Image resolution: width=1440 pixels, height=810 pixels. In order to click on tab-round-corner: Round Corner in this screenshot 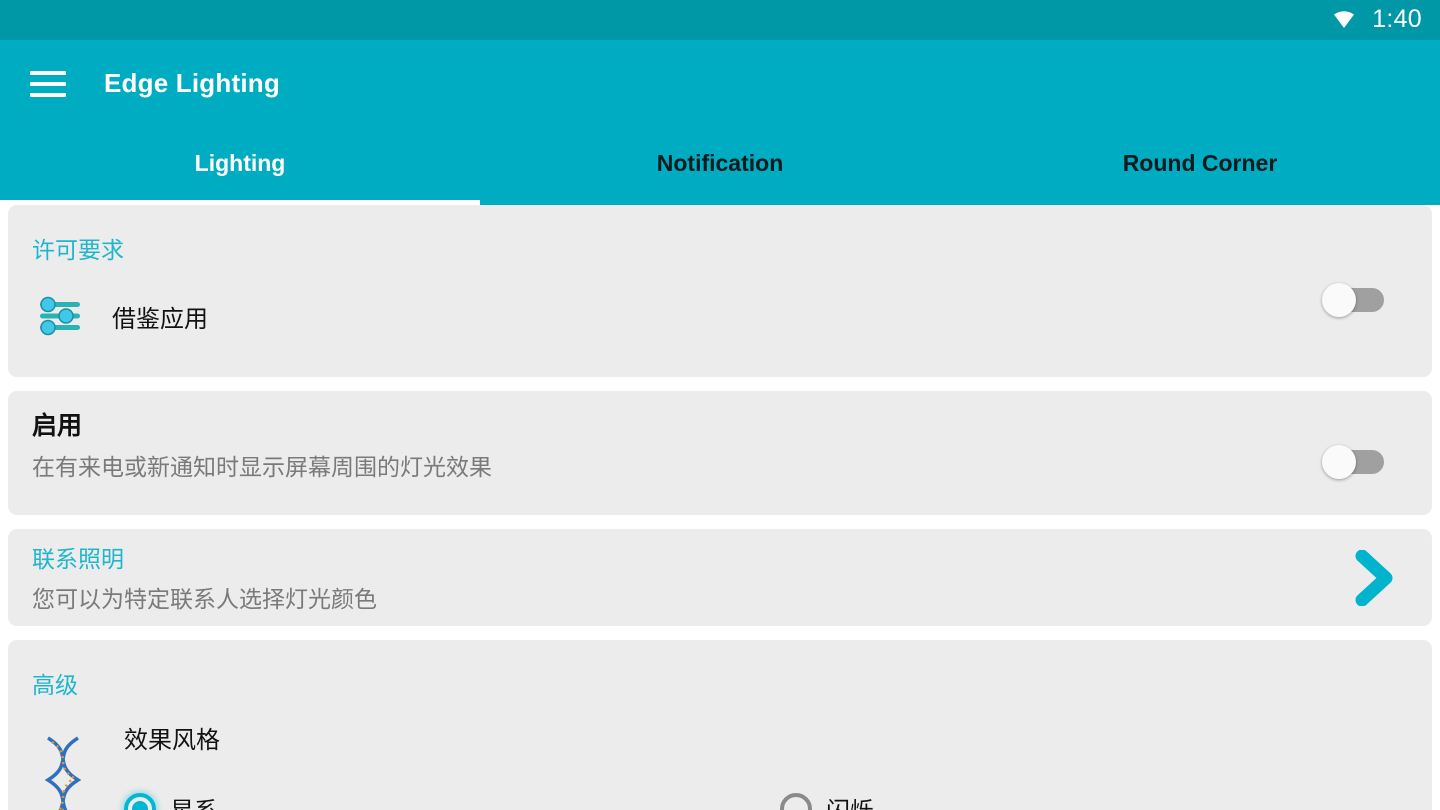, I will do `click(1200, 166)`.